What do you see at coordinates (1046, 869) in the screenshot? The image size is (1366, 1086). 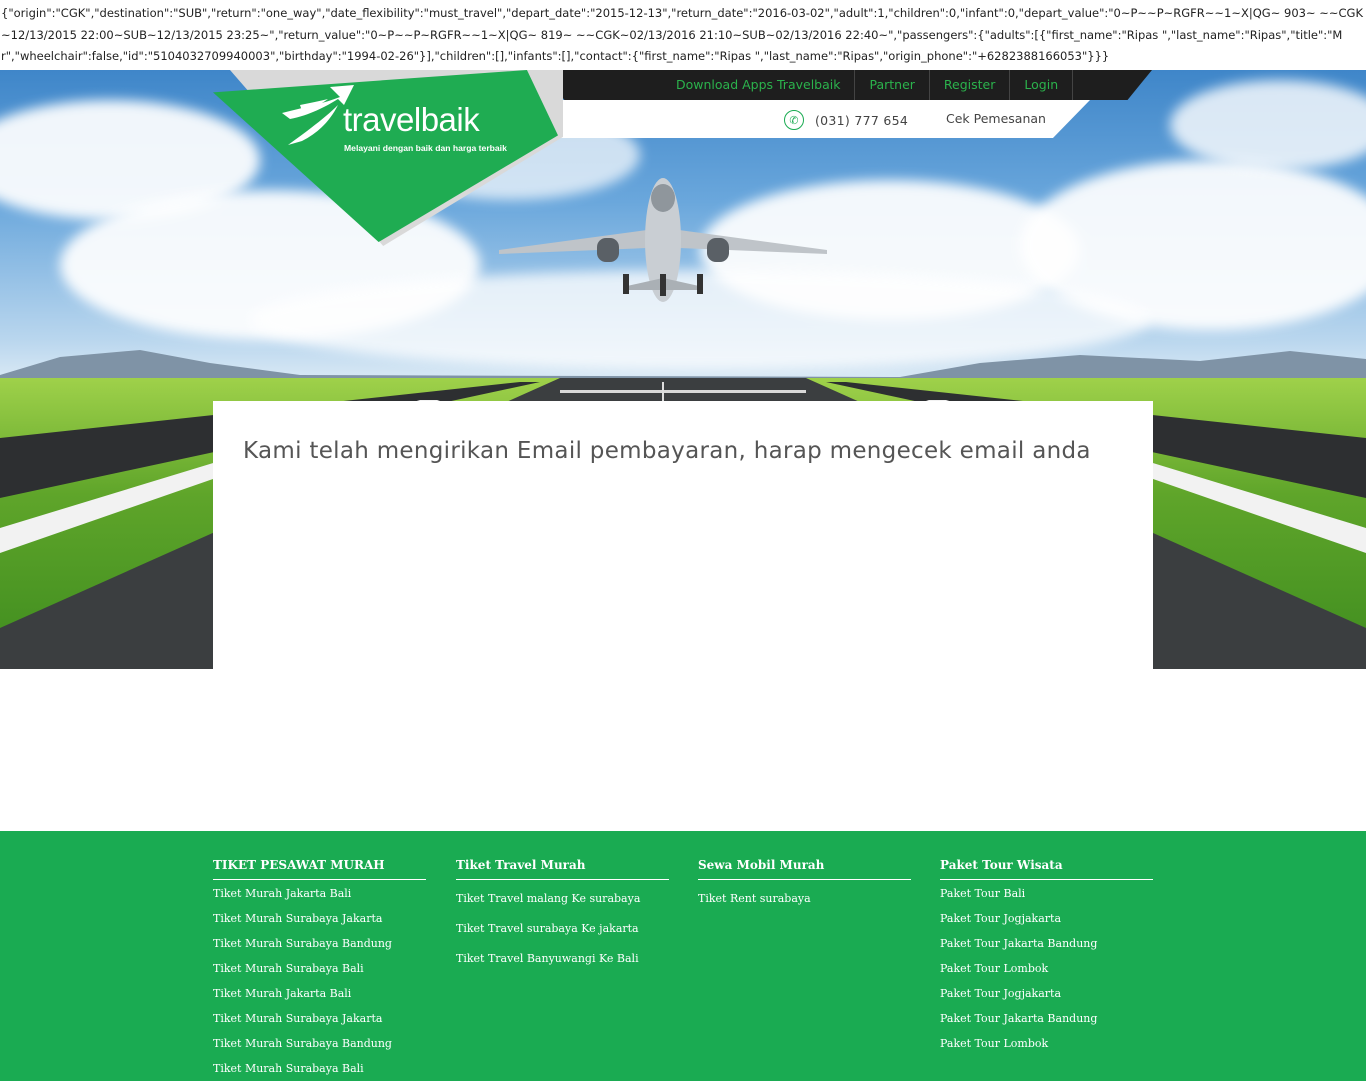 I see `footer-column-title: Paket Tour Wisata` at bounding box center [1046, 869].